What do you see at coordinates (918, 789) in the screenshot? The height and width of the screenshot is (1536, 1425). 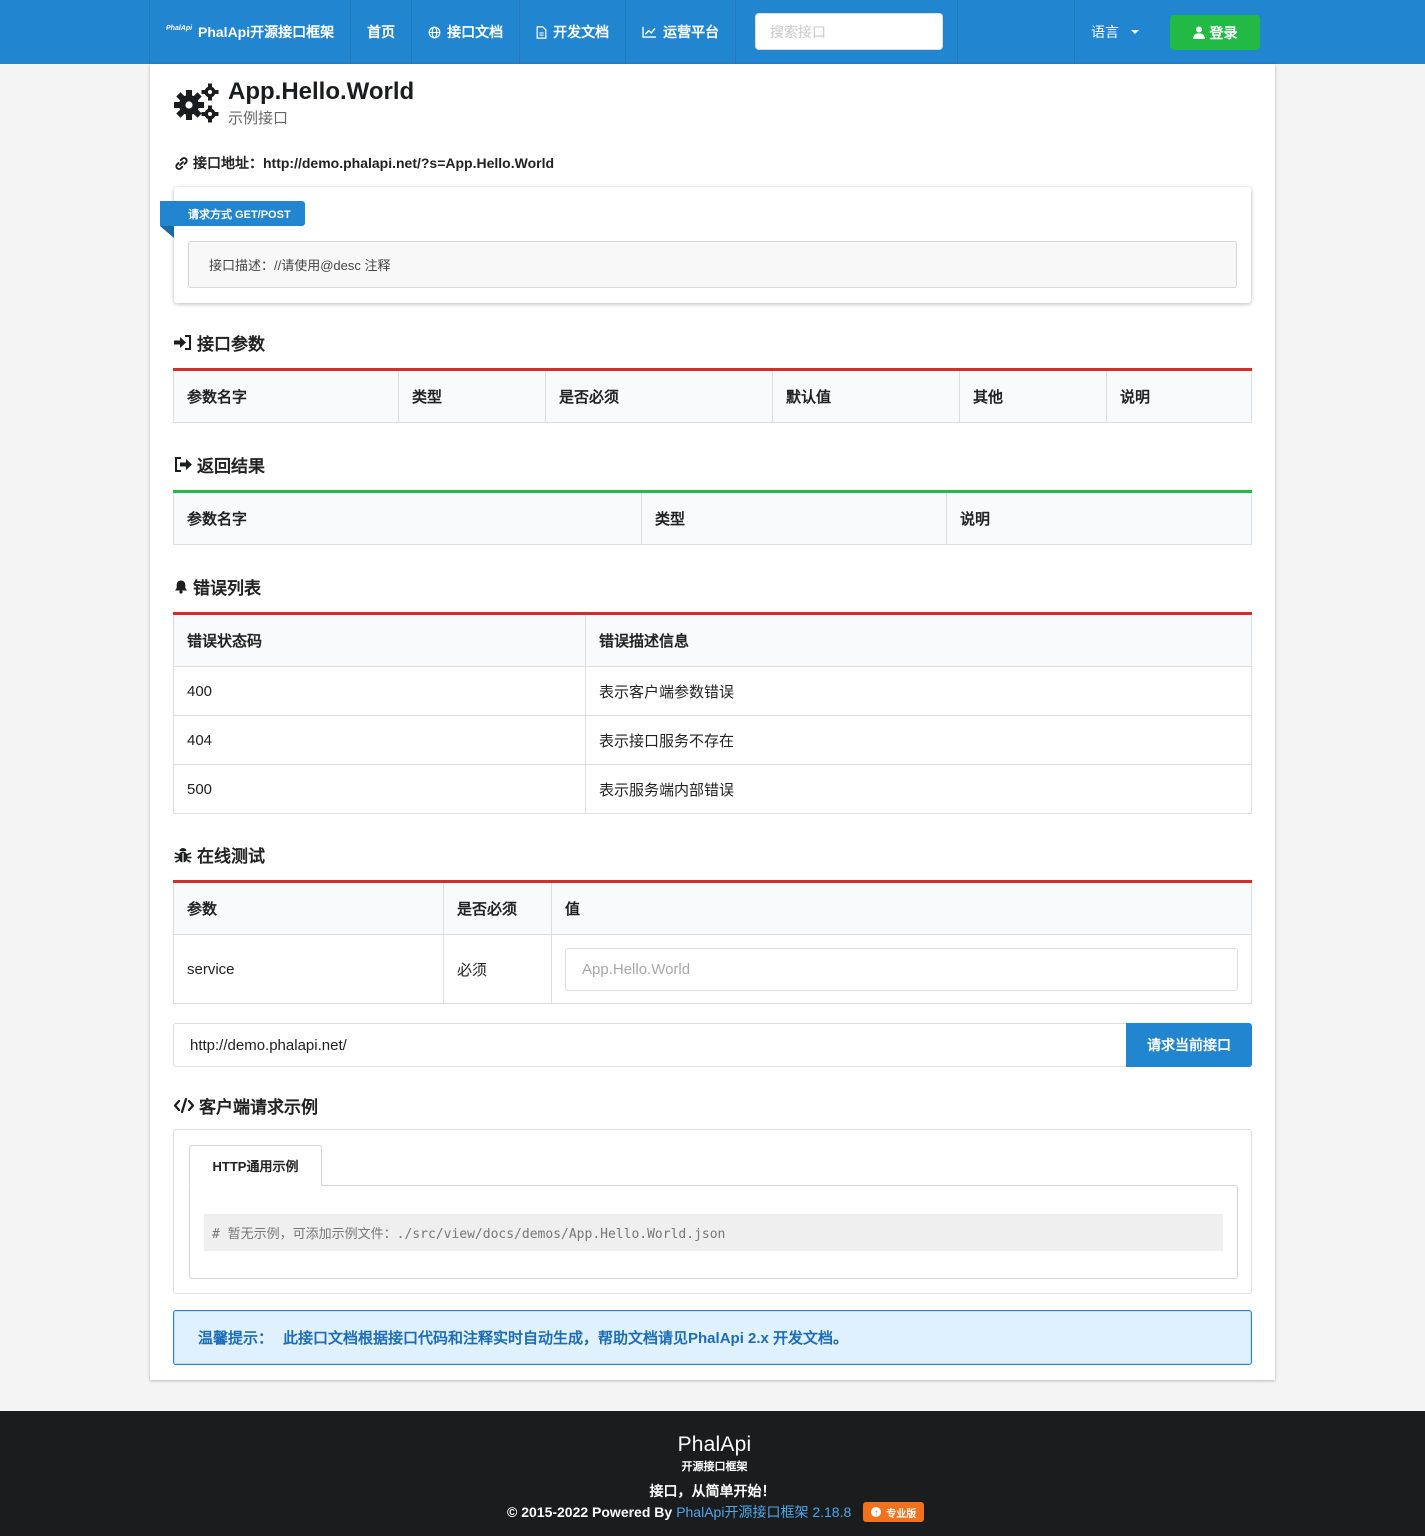 I see `error-message: 表示服务端内部错误` at bounding box center [918, 789].